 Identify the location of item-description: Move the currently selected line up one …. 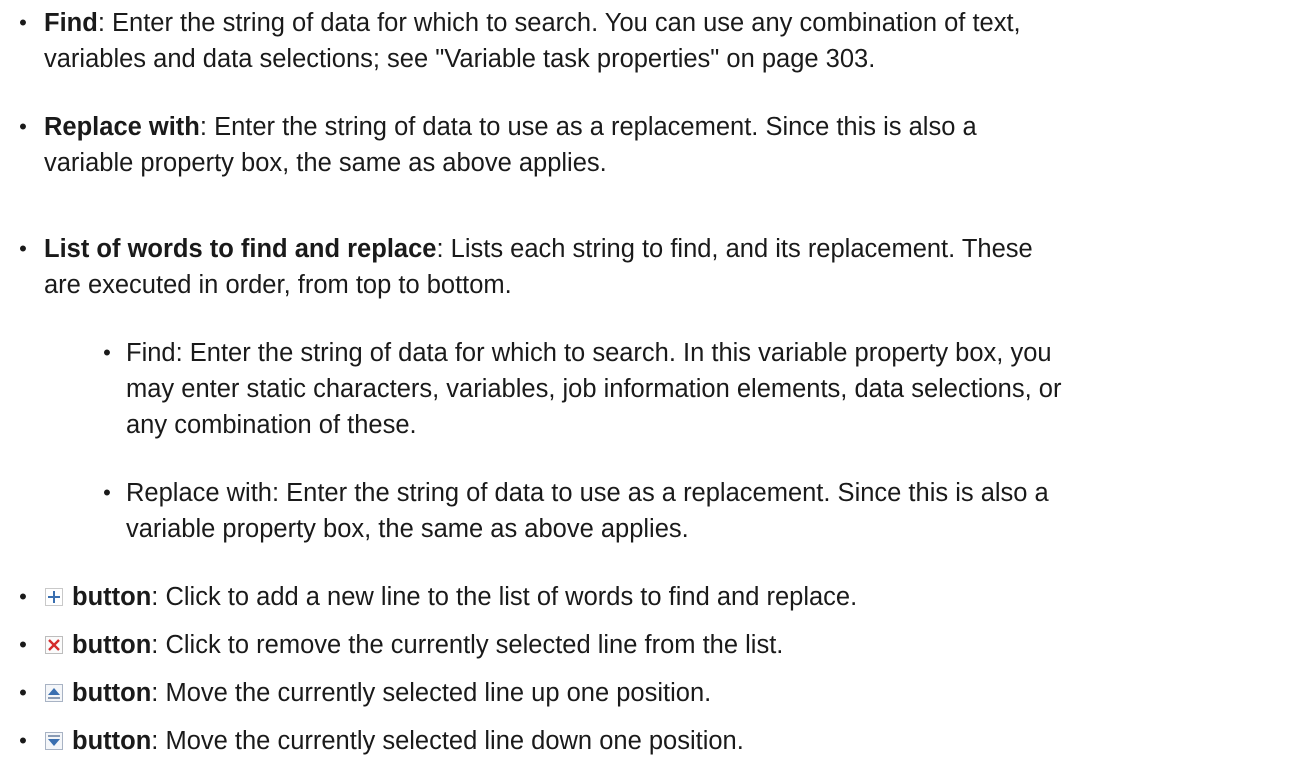
(435, 693).